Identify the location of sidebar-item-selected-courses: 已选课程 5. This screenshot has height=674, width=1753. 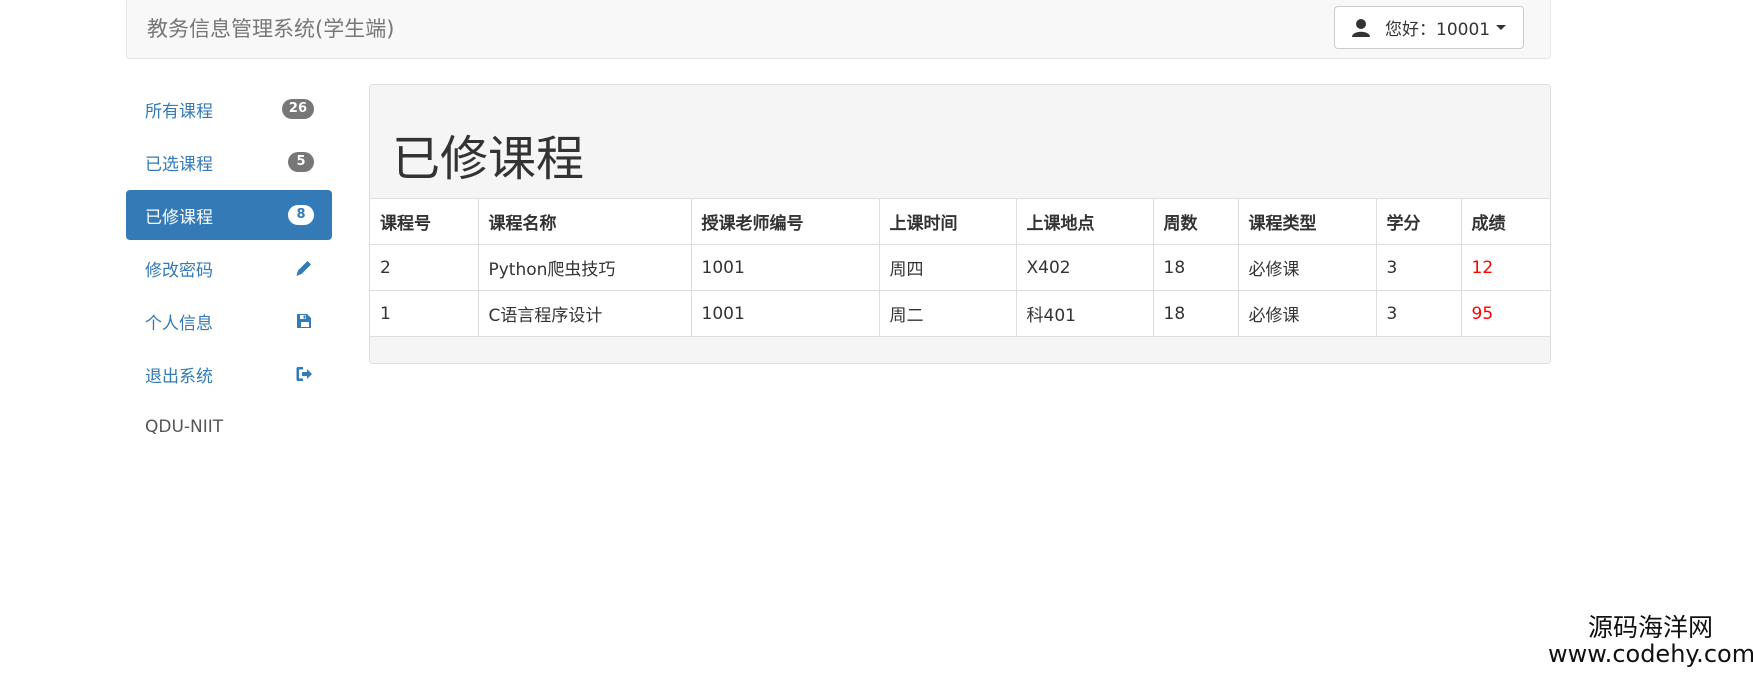
(229, 162).